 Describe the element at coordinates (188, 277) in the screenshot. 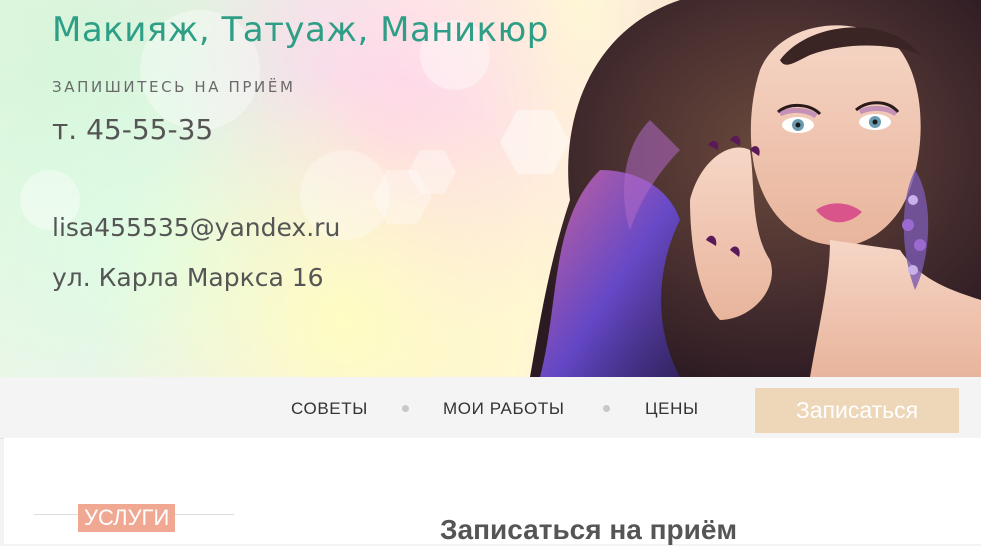

I see `street-address: ул. Карла Маркса 16` at that location.